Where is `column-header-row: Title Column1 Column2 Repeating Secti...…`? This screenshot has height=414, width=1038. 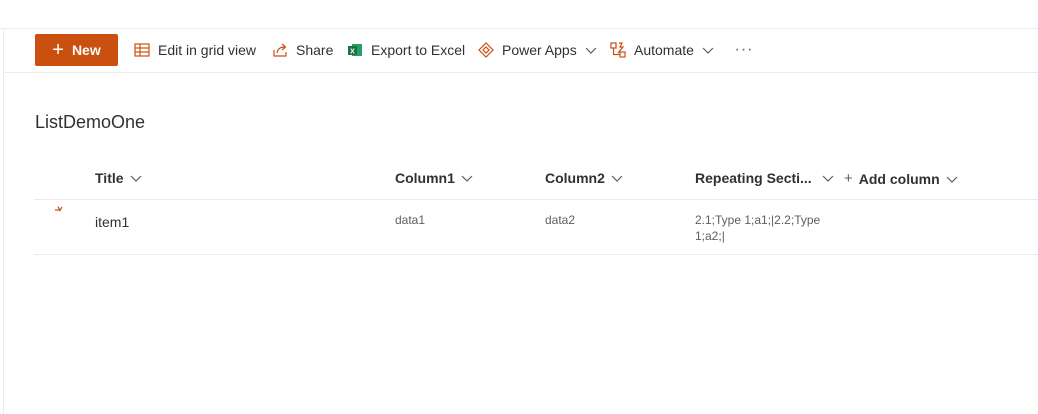 column-header-row: Title Column1 Column2 Repeating Secti...… is located at coordinates (536, 179).